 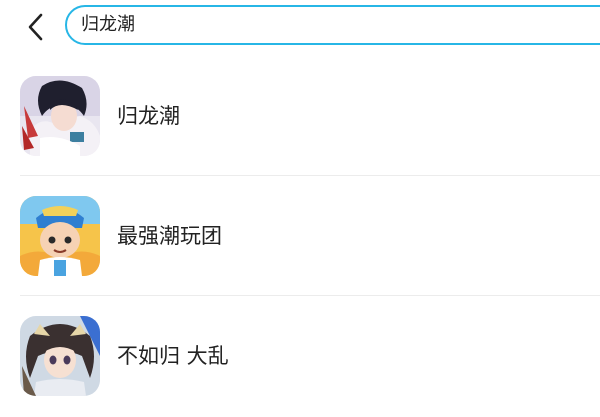 I want to click on search-box, so click(x=332, y=25).